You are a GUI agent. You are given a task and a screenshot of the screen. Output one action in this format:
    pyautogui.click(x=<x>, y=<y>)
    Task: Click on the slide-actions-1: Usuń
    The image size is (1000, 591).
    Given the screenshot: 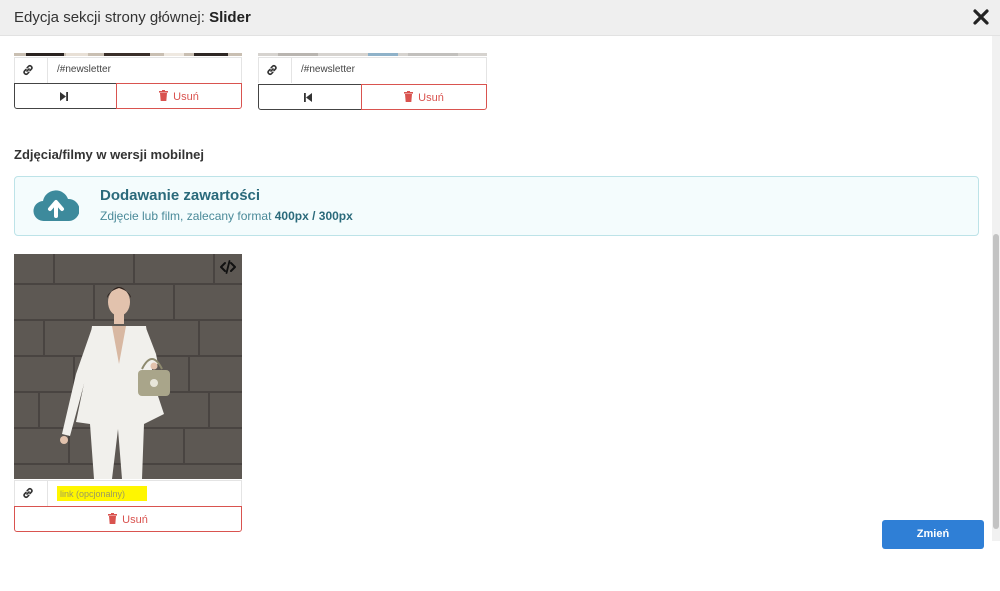 What is the action you would take?
    pyautogui.click(x=128, y=96)
    